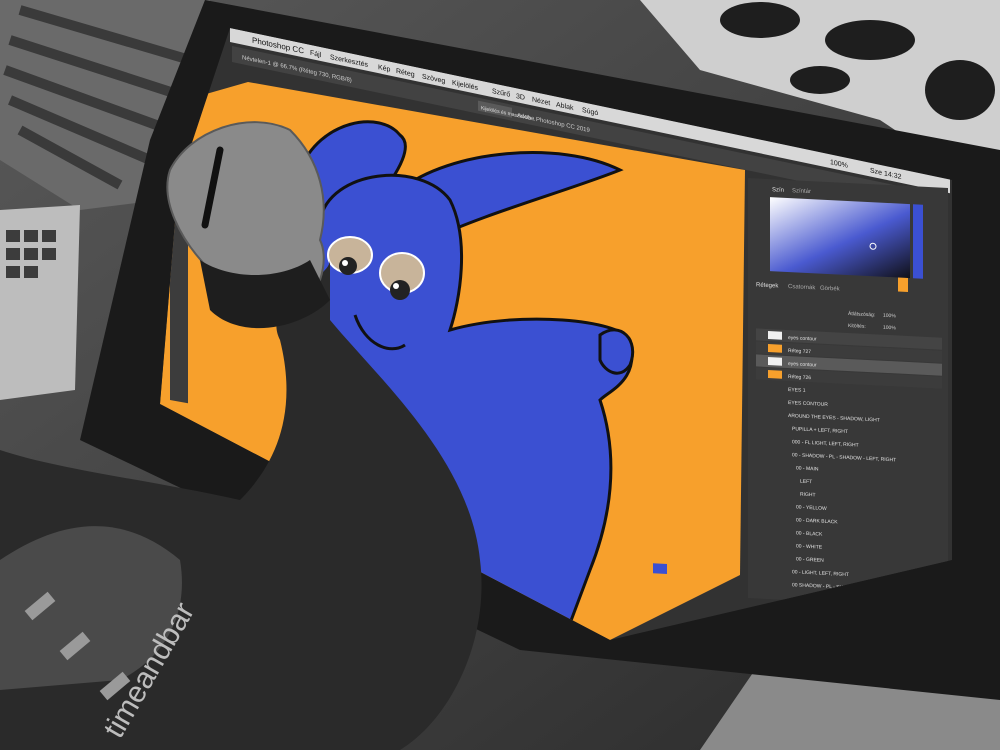 Image resolution: width=1000 pixels, height=750 pixels. I want to click on svg-text: 00 - MAIN, so click(807, 468).